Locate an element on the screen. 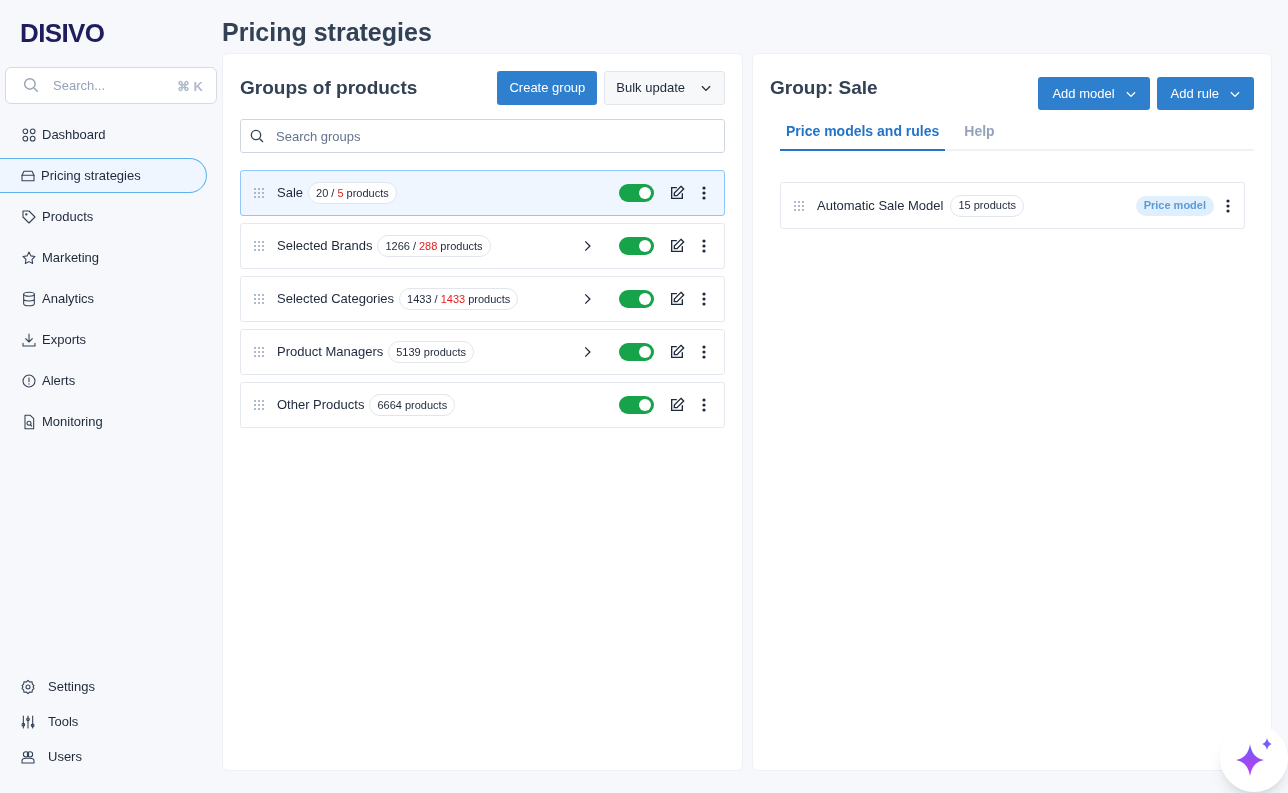  nav-item: Pricing strategies is located at coordinates (103, 175).